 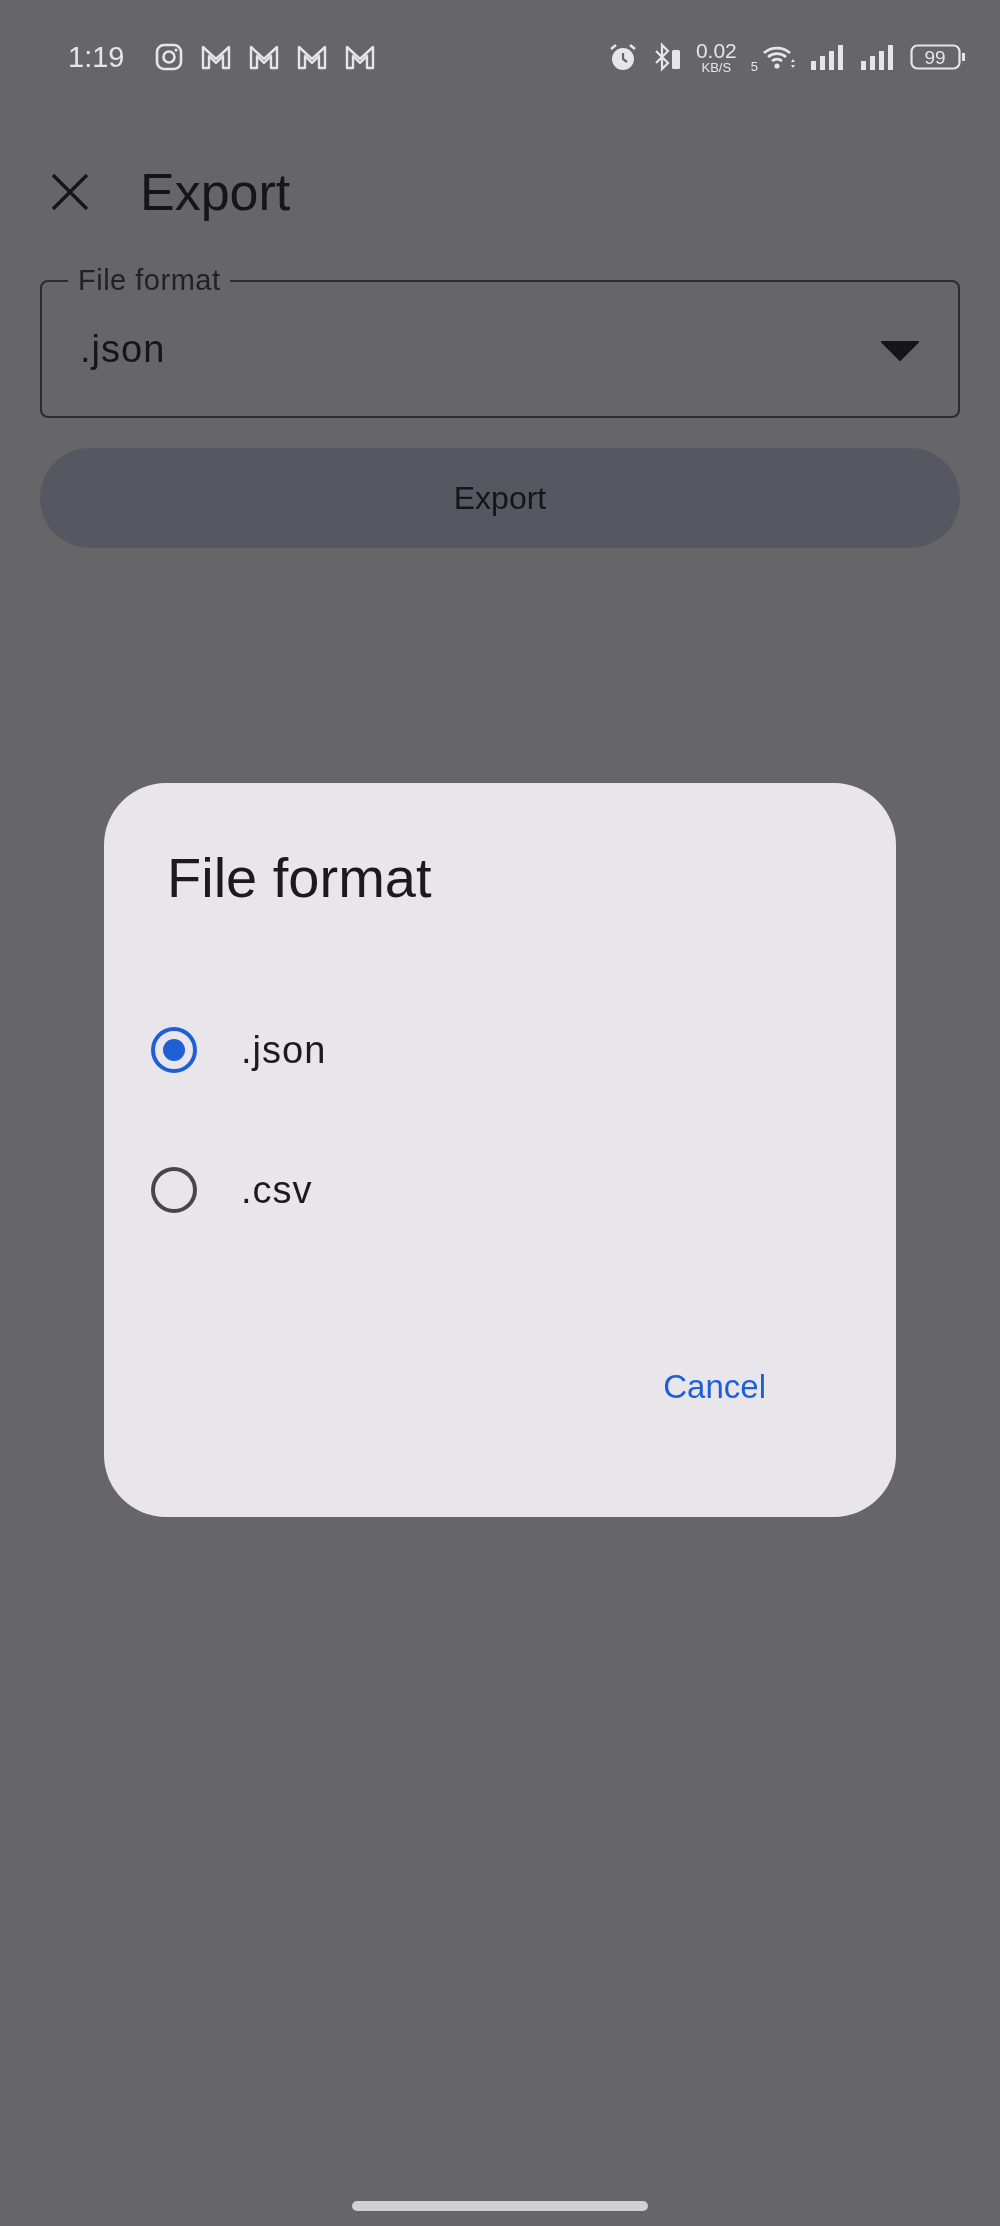 What do you see at coordinates (716, 57) in the screenshot?
I see `network-speed: 0.02 KB/S` at bounding box center [716, 57].